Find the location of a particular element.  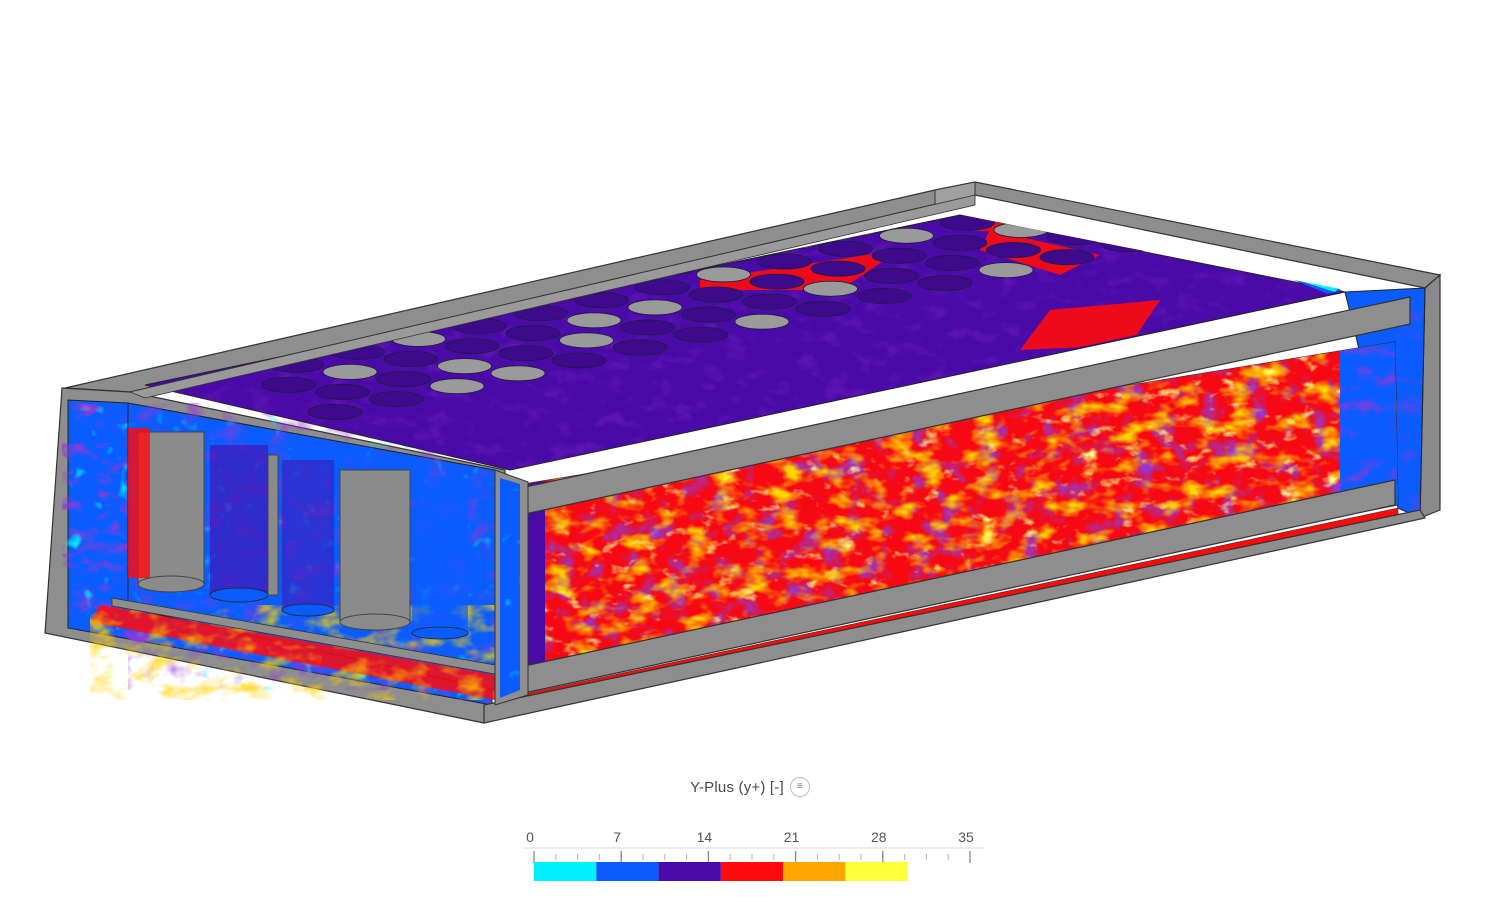

legend-scale: 0 7 14 21 28 35 is located at coordinates (754, 855).